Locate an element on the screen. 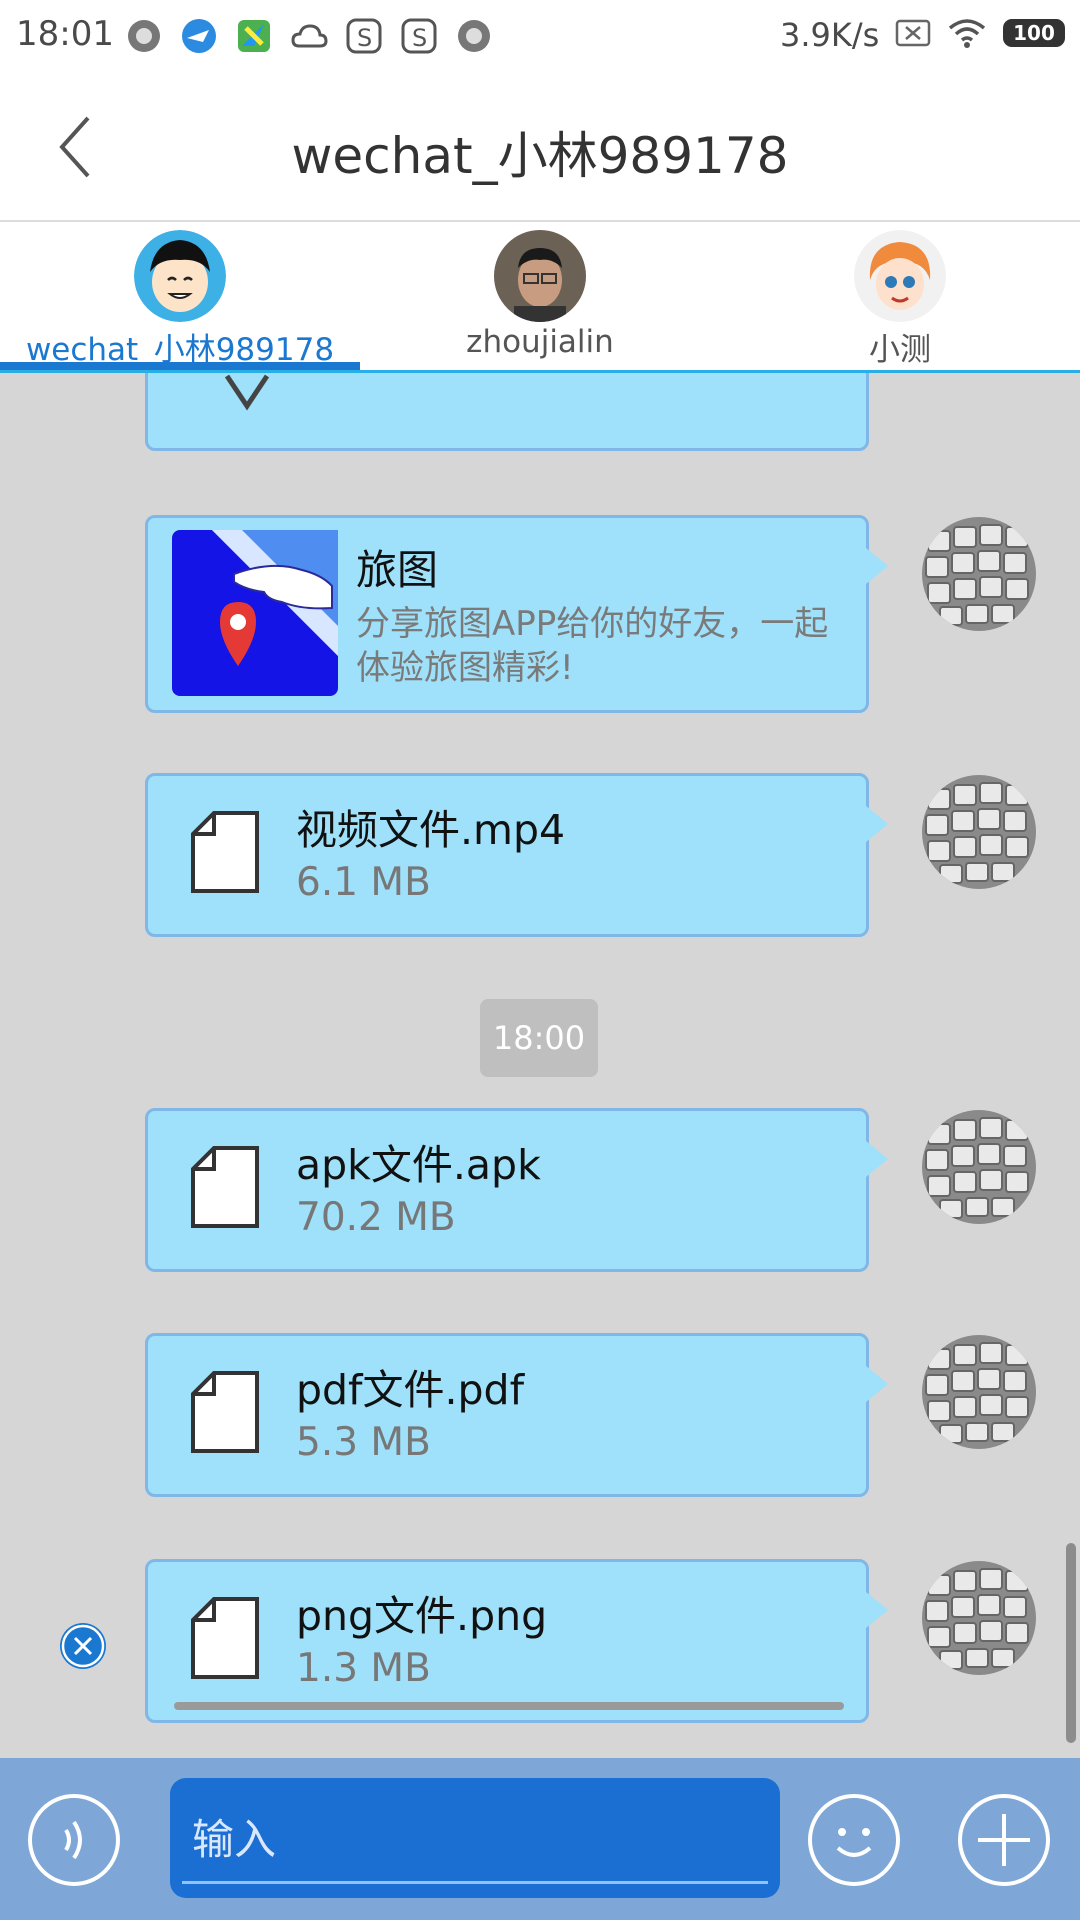  network-speed: 3.9K/s is located at coordinates (830, 35).